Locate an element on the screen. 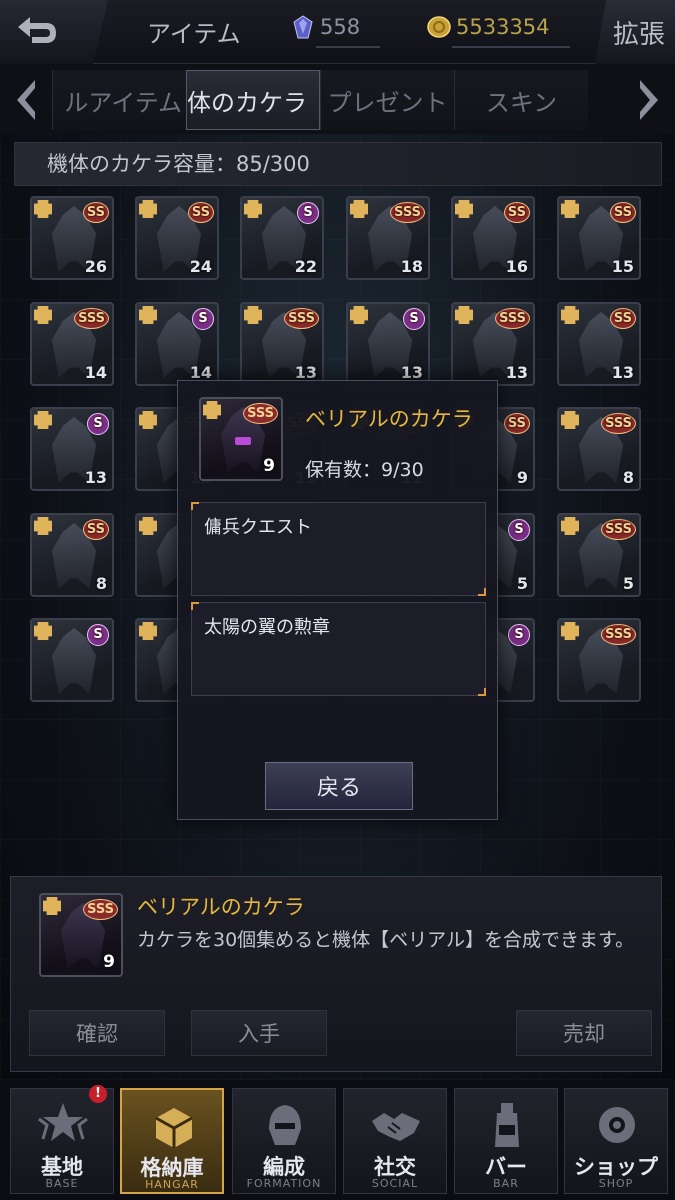 This screenshot has height=1200, width=675. nav-bar: バー BAR is located at coordinates (506, 1141).